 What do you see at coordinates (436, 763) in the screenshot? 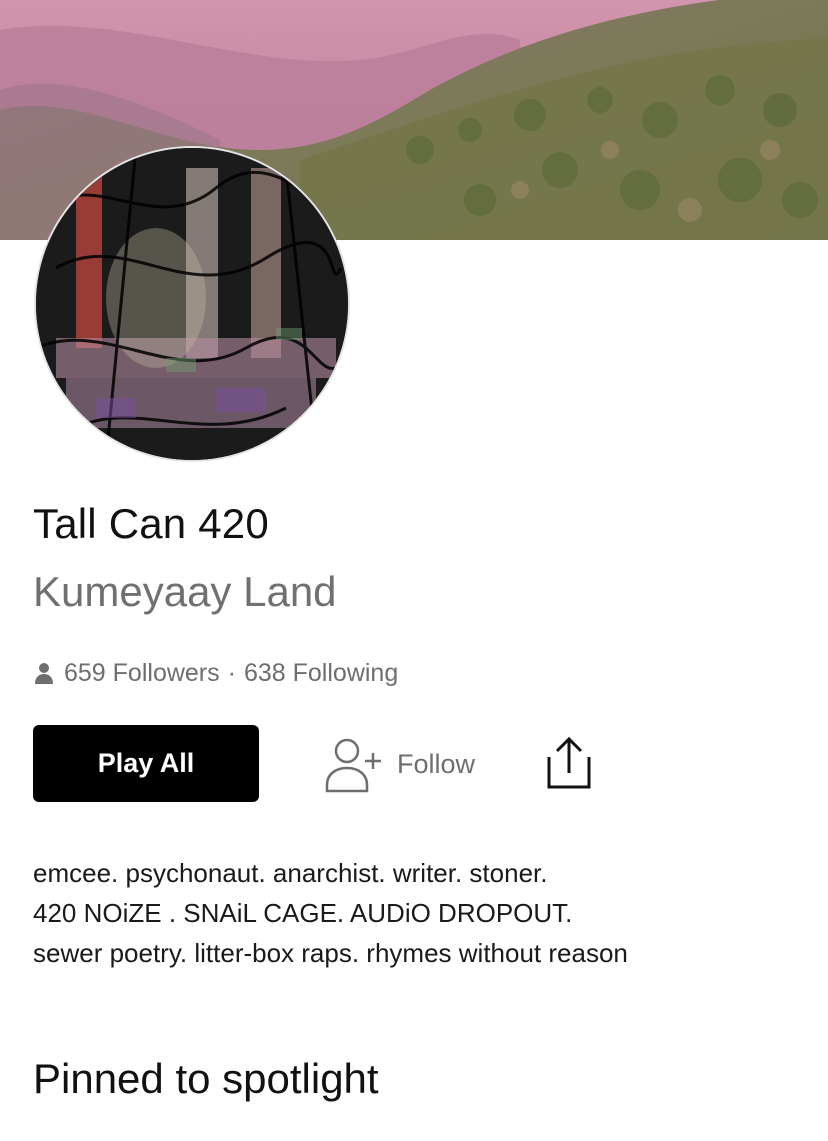
I see `follow-label: Follow` at bounding box center [436, 763].